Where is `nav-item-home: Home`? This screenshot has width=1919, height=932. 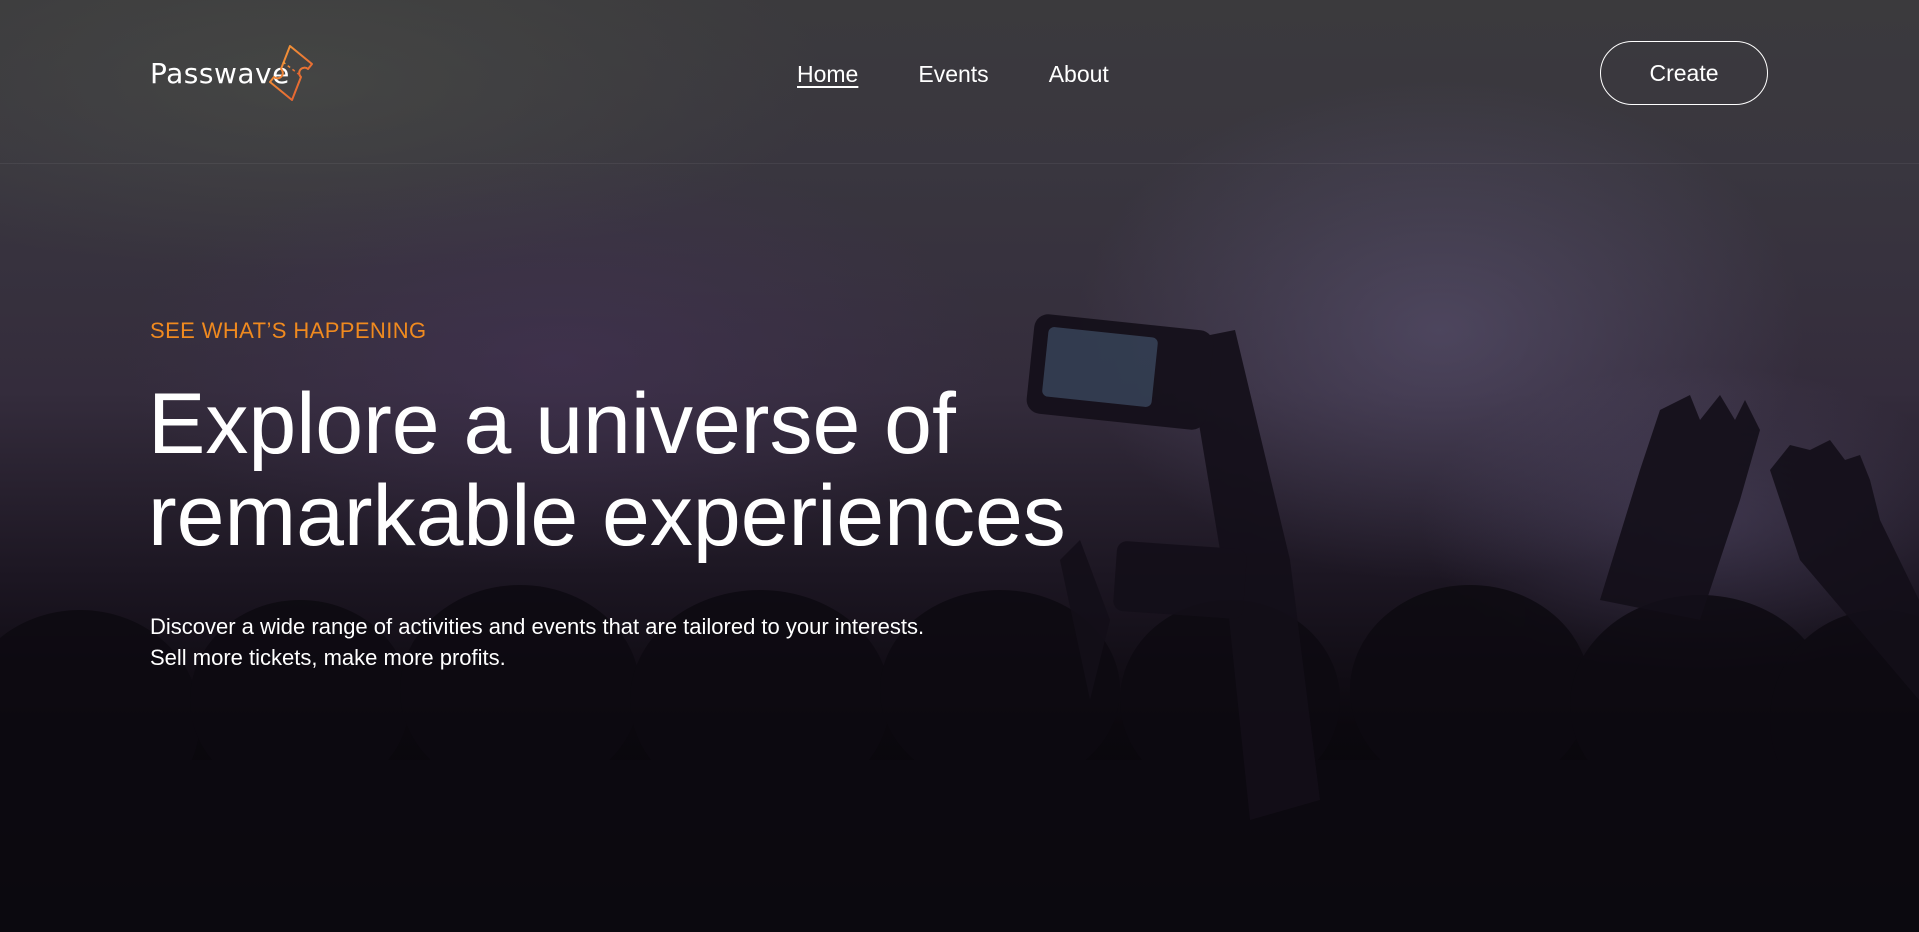
nav-item-home: Home is located at coordinates (827, 74).